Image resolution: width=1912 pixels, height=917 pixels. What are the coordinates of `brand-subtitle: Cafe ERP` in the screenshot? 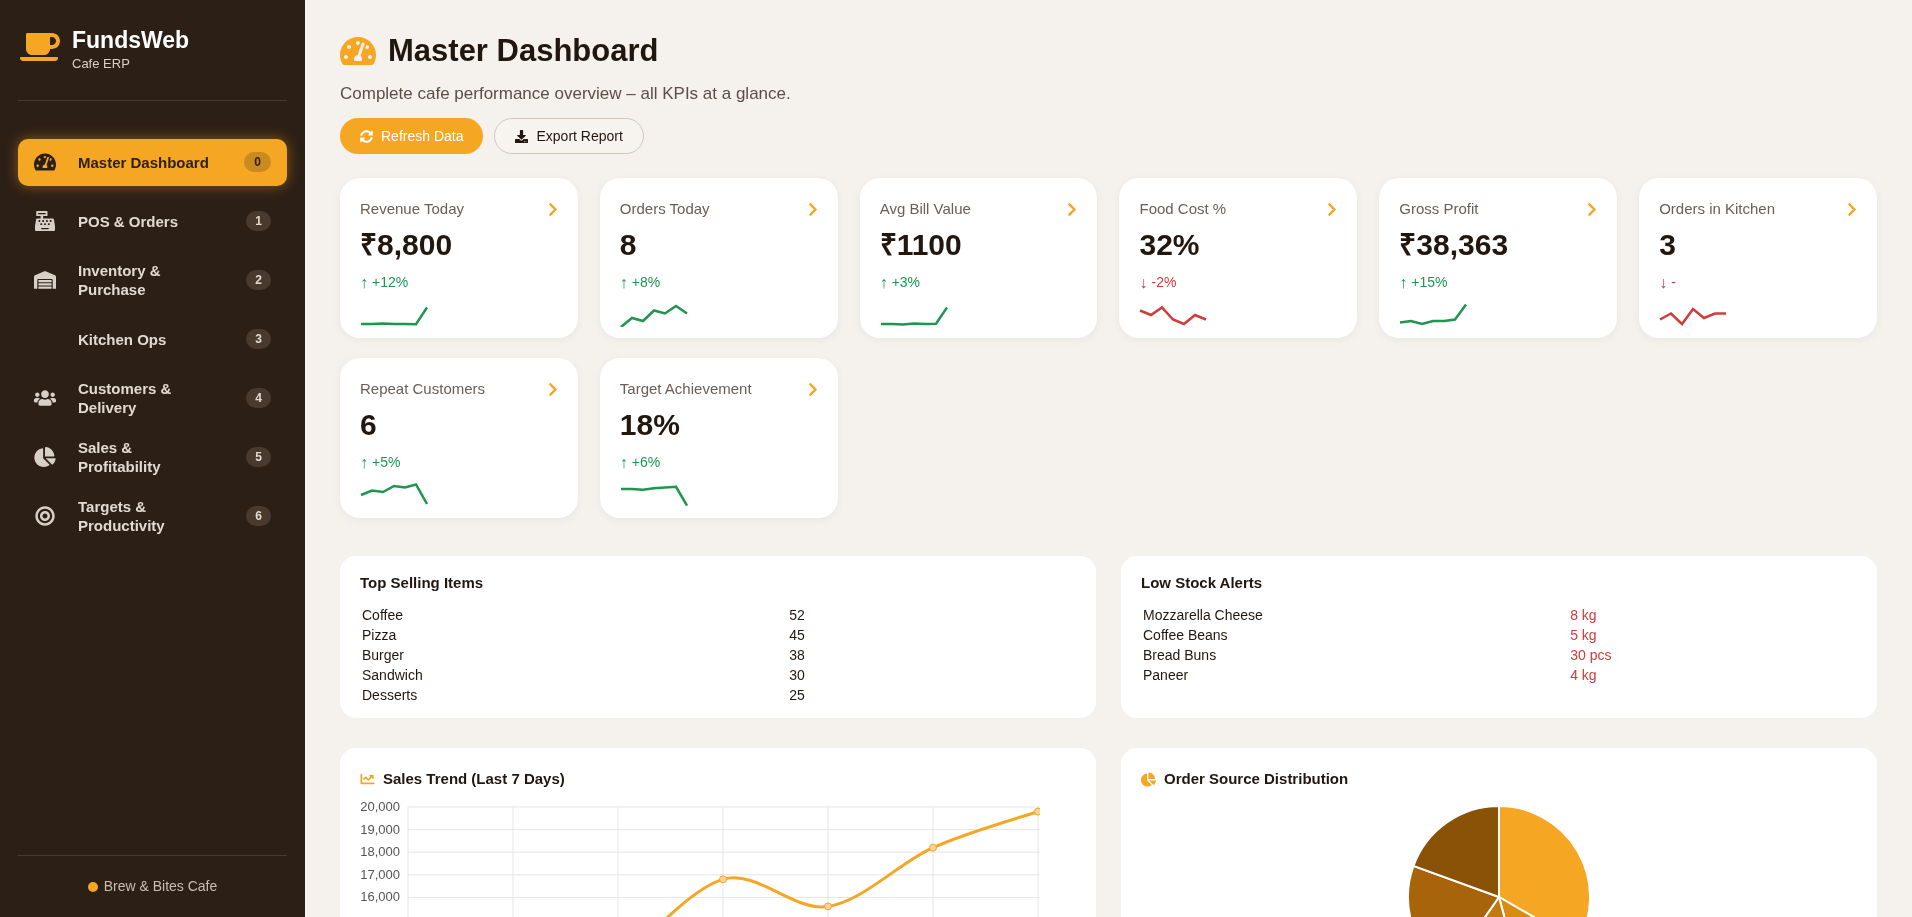 It's located at (101, 64).